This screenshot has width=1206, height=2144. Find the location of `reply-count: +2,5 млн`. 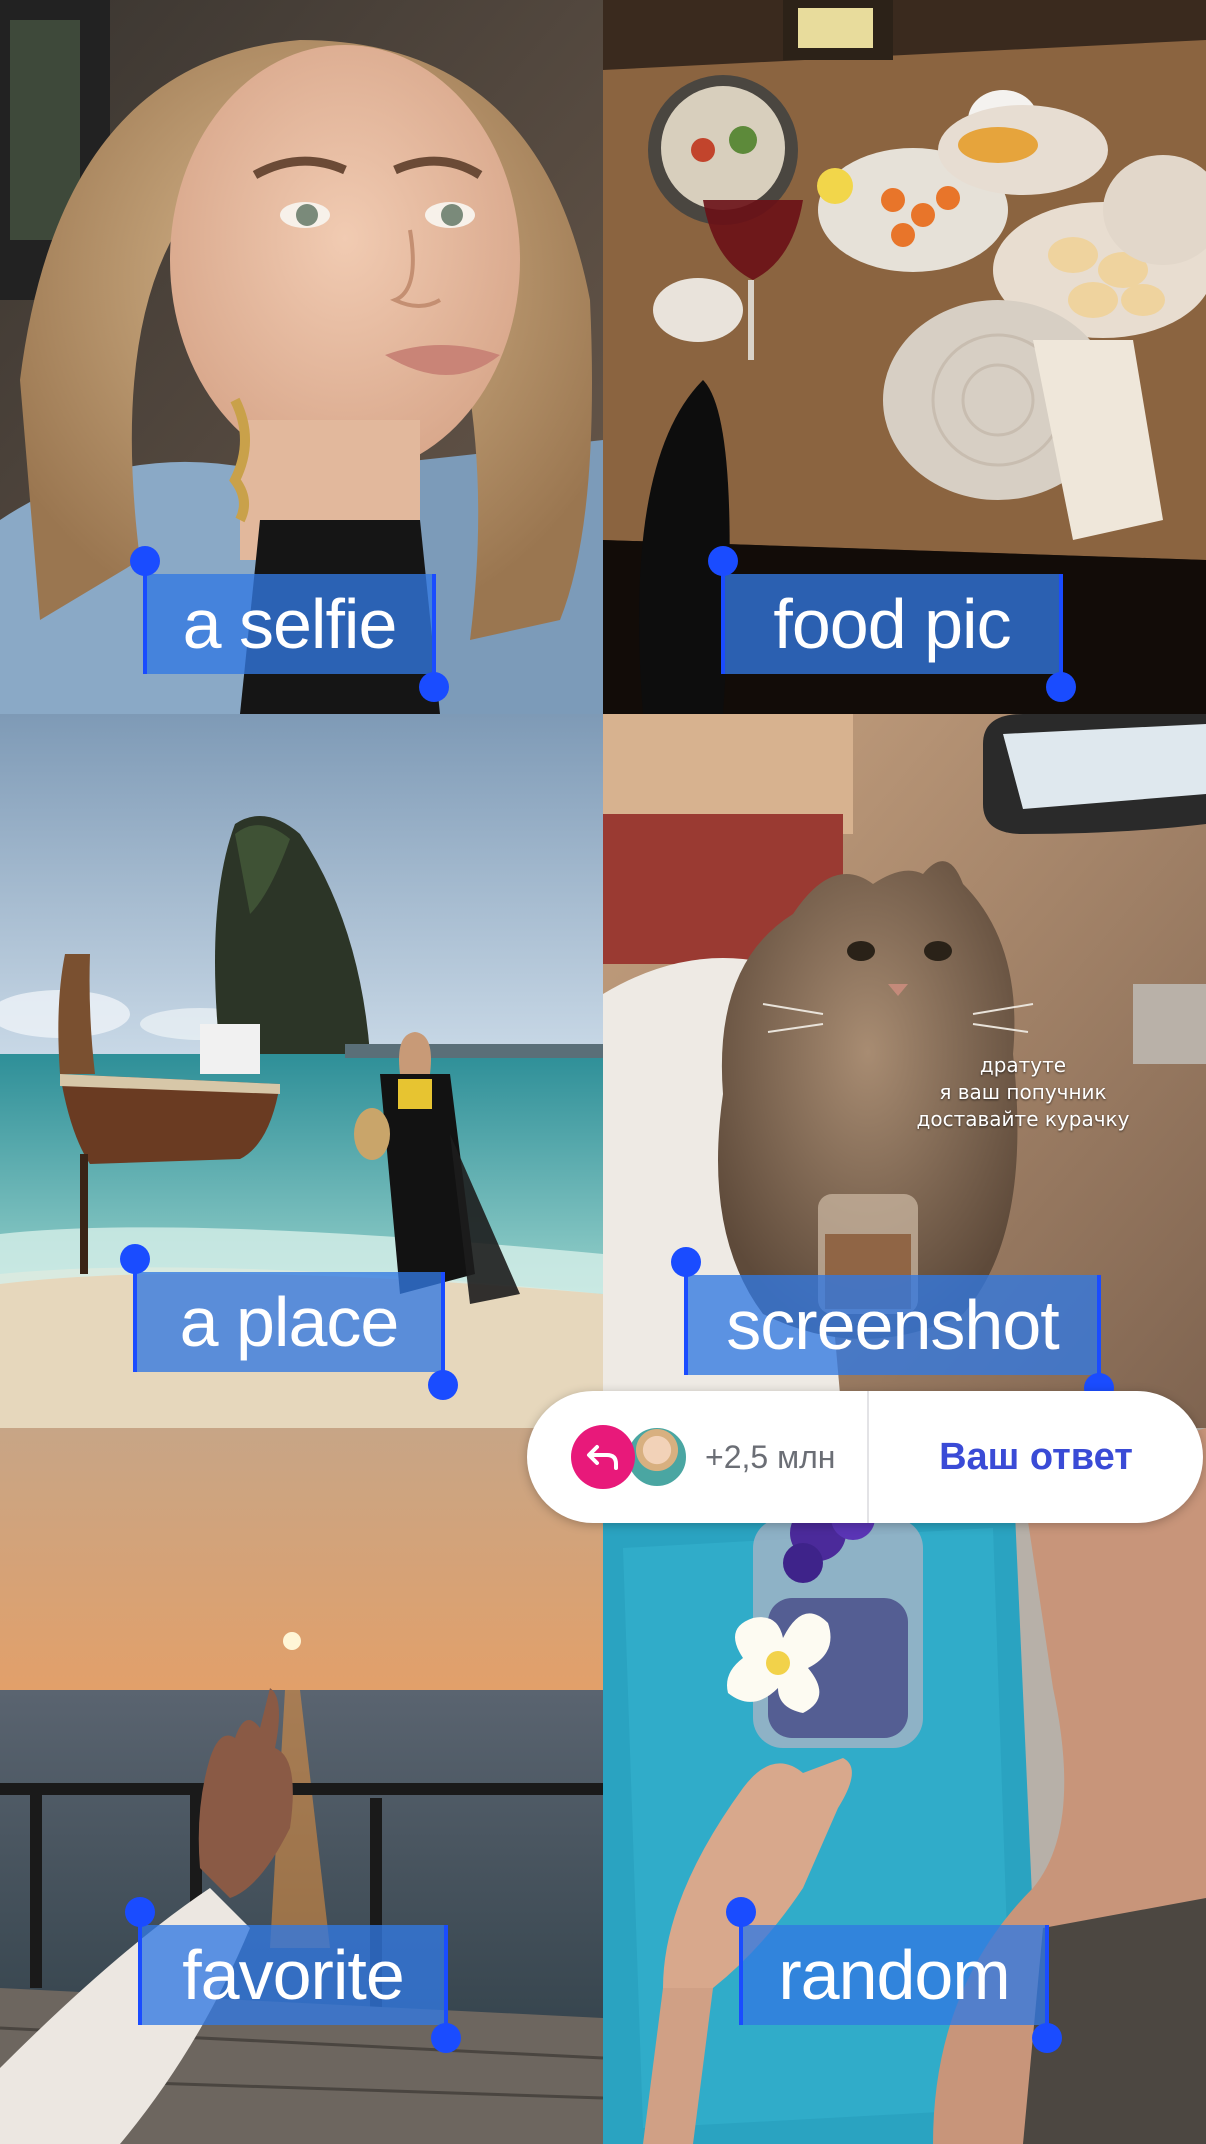

reply-count: +2,5 млн is located at coordinates (770, 1456).